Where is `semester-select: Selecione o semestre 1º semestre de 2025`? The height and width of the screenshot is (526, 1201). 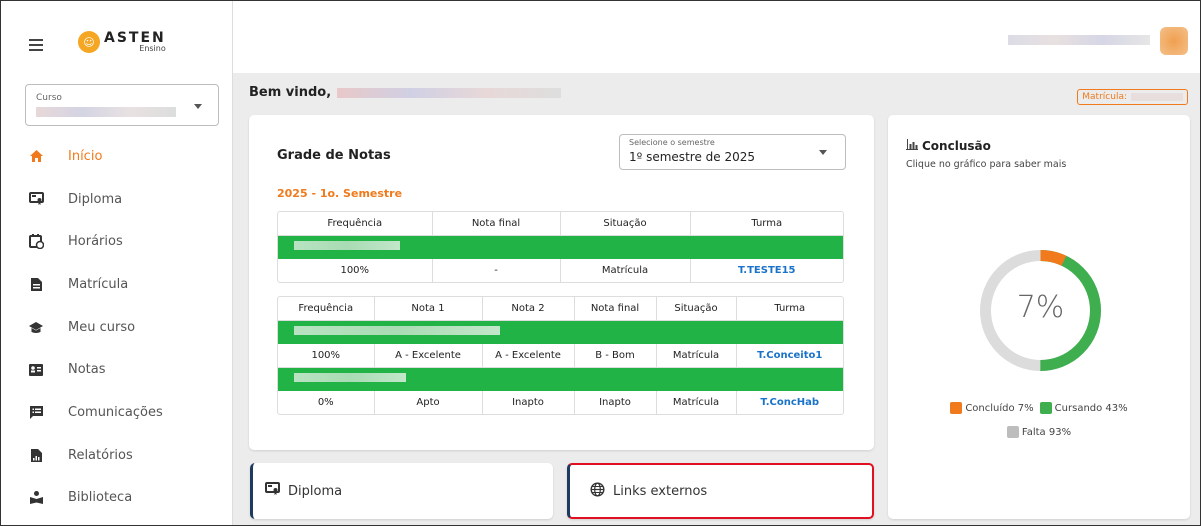 semester-select: Selecione o semestre 1º semestre de 2025 is located at coordinates (732, 152).